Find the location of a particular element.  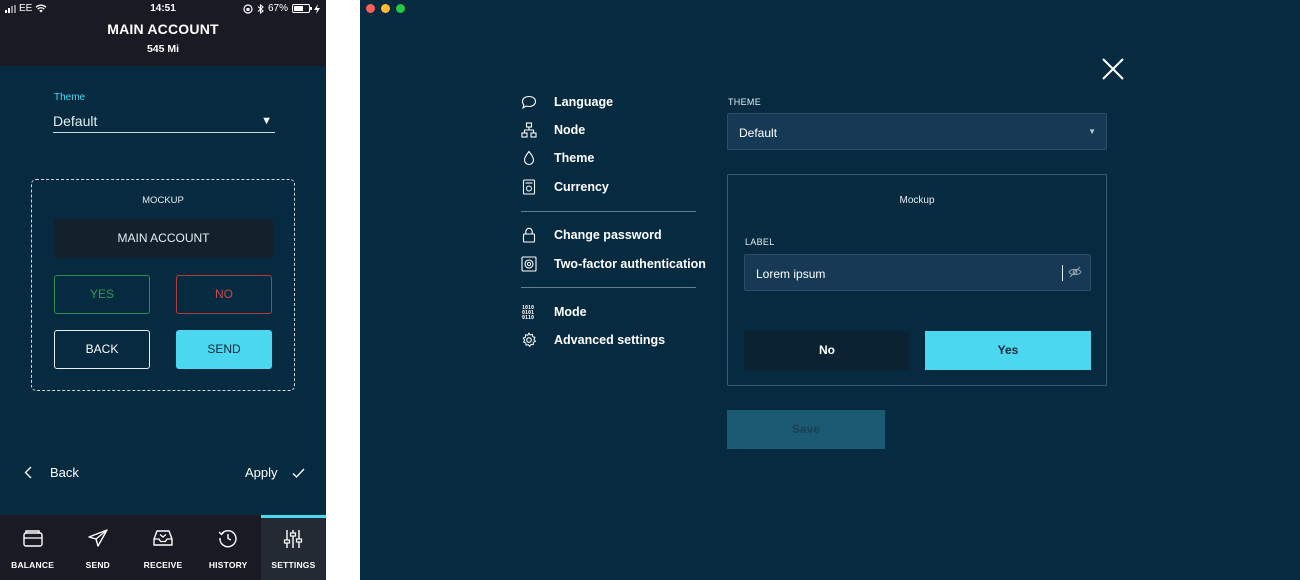

window-close-dot is located at coordinates (370, 8).